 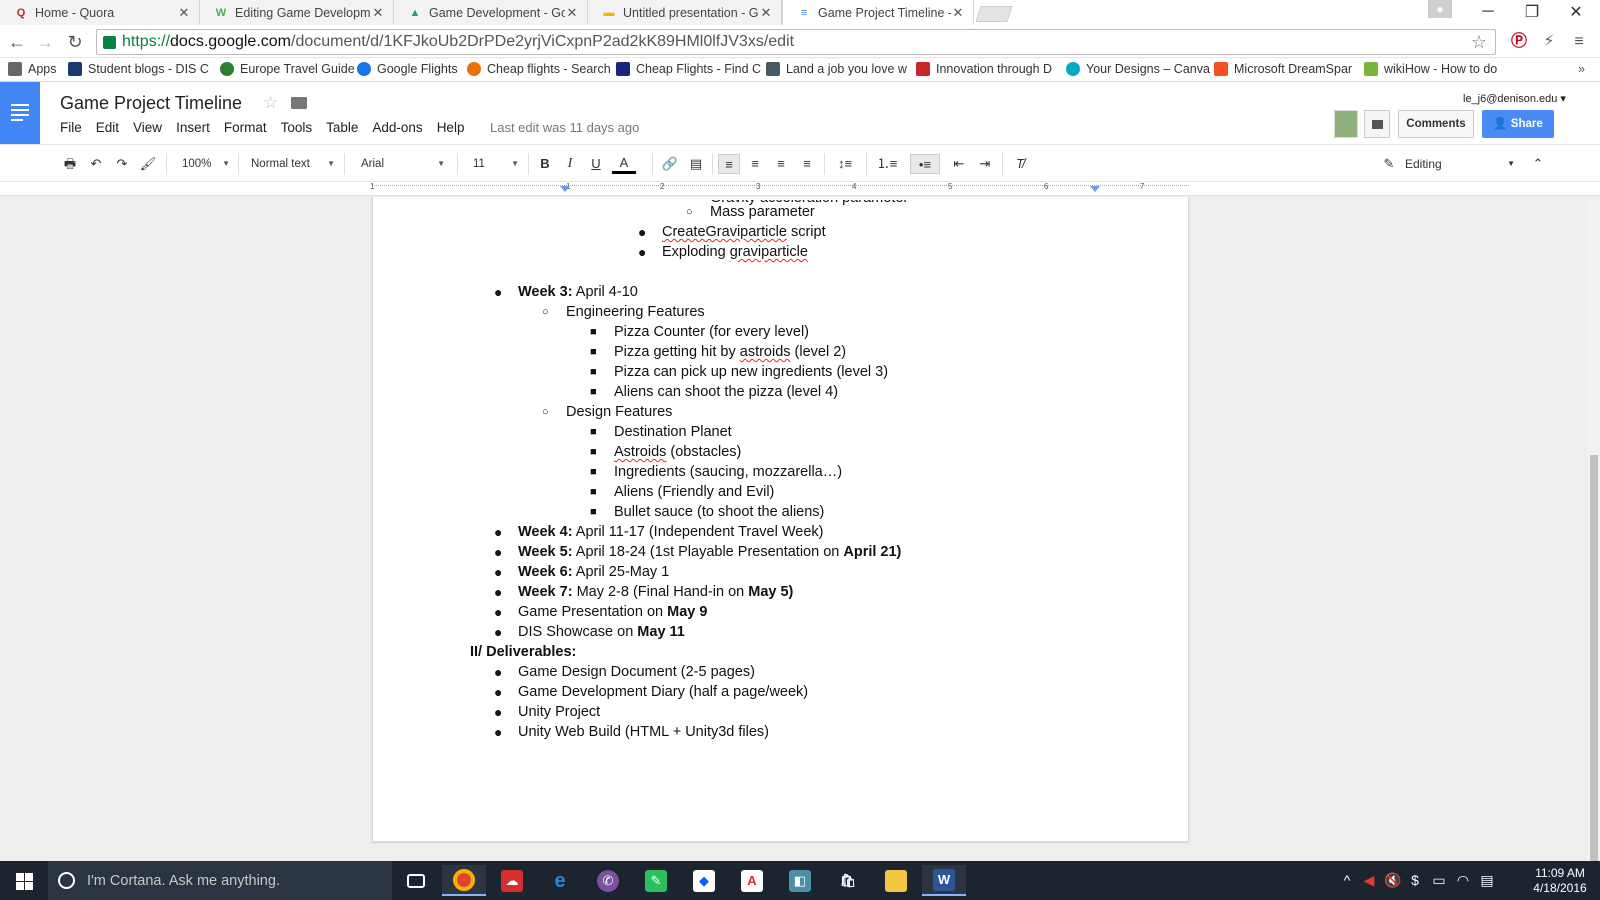 I want to click on file-explorer-icon, so click(x=896, y=880).